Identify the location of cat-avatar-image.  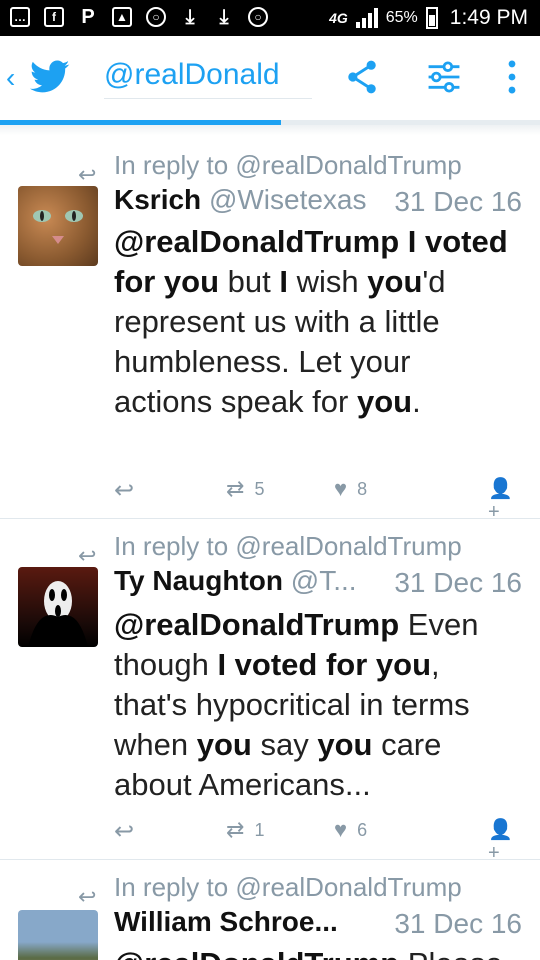
(58, 227).